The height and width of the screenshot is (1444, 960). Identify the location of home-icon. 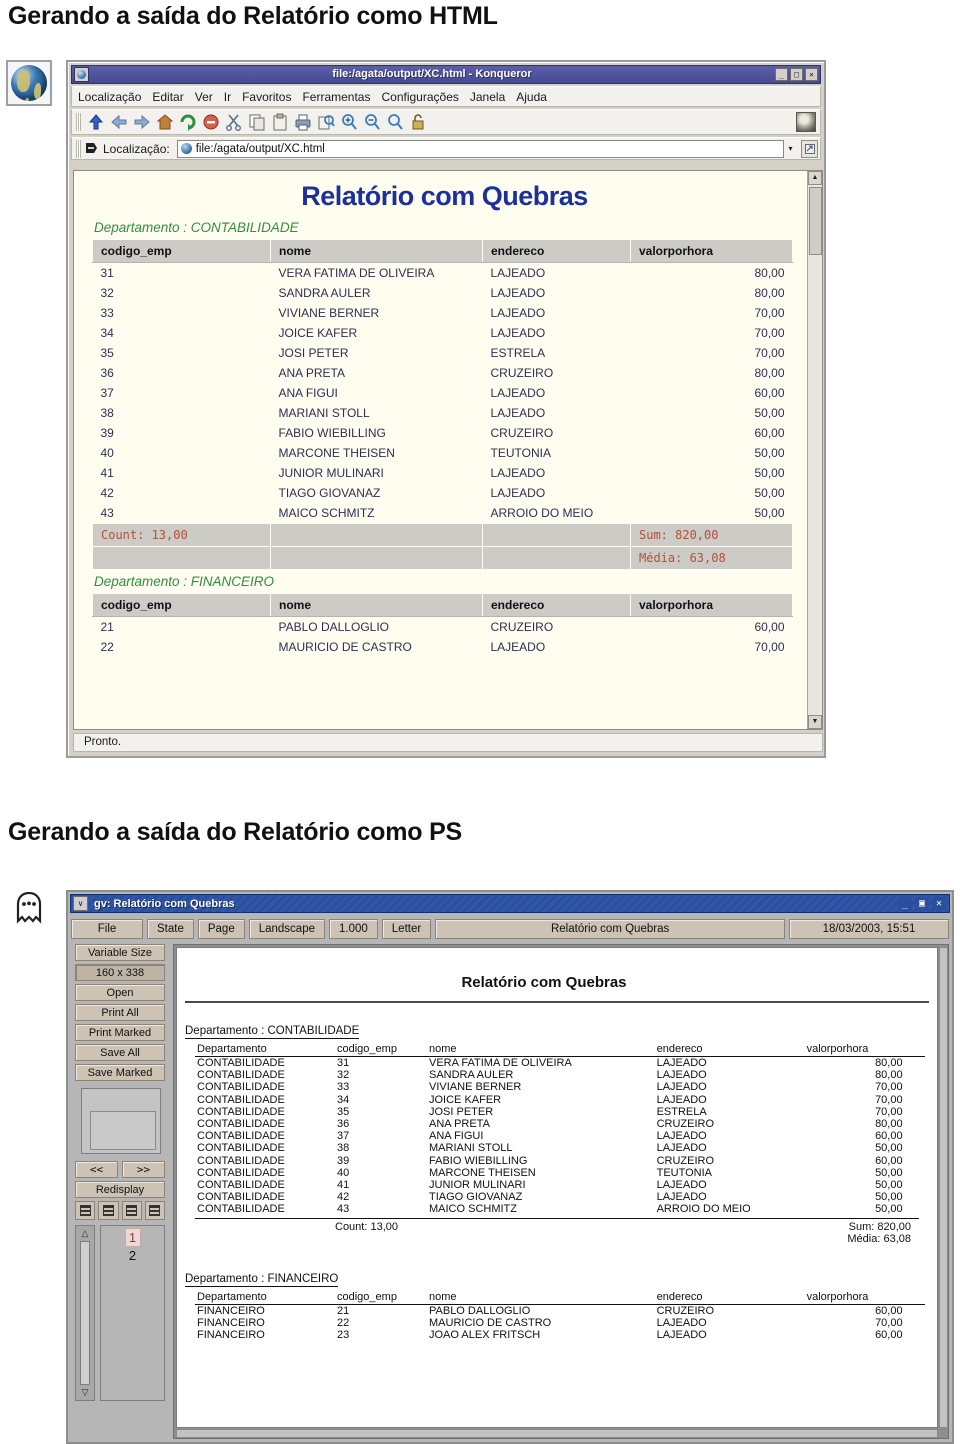
(165, 122).